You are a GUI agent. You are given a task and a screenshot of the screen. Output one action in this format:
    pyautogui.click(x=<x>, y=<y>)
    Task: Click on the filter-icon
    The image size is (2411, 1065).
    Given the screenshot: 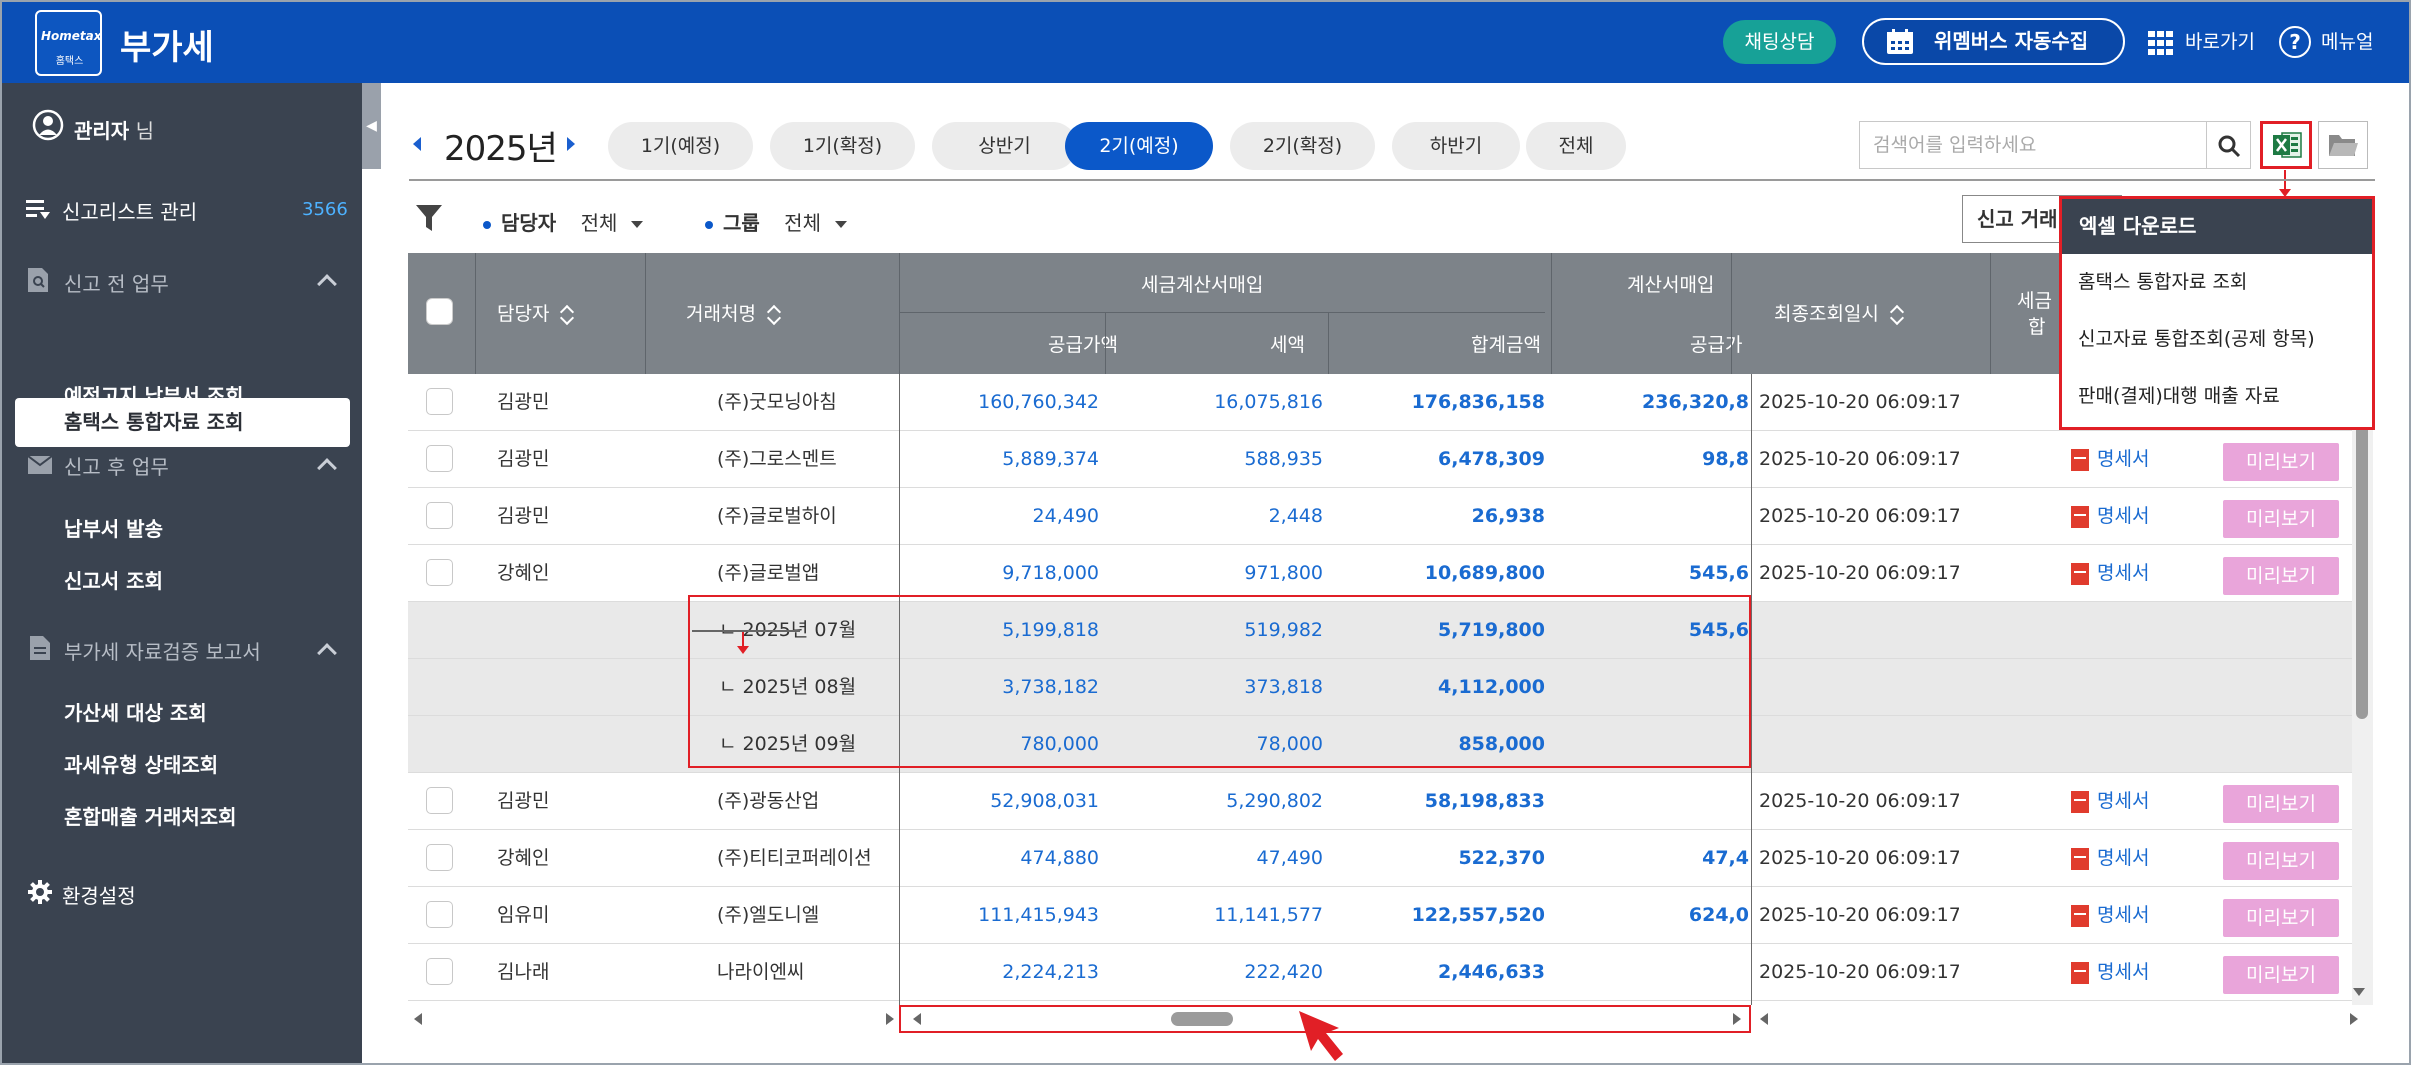 What is the action you would take?
    pyautogui.click(x=429, y=219)
    